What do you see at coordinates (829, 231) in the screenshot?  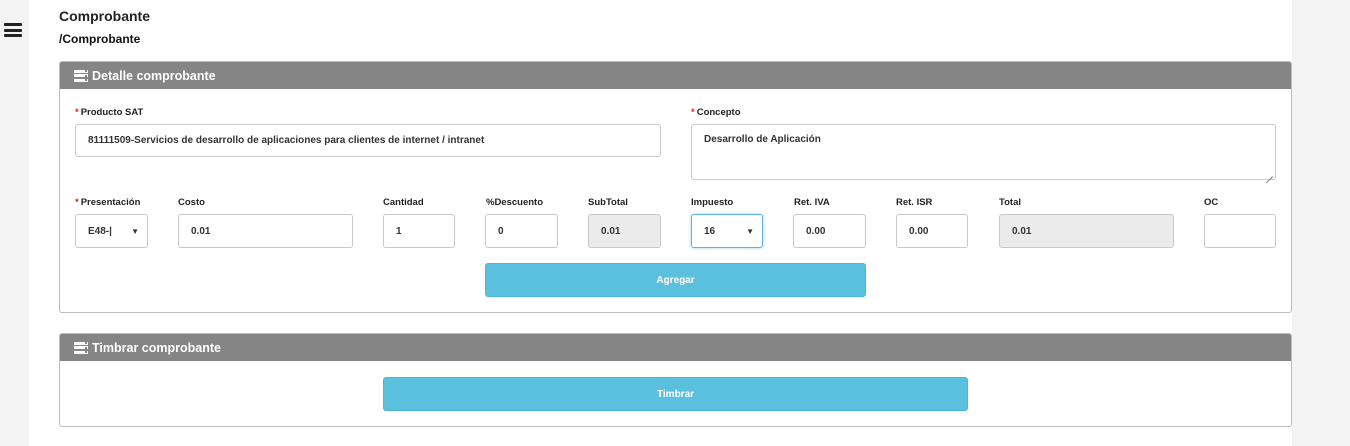 I see `ret-iva-input: 0.00` at bounding box center [829, 231].